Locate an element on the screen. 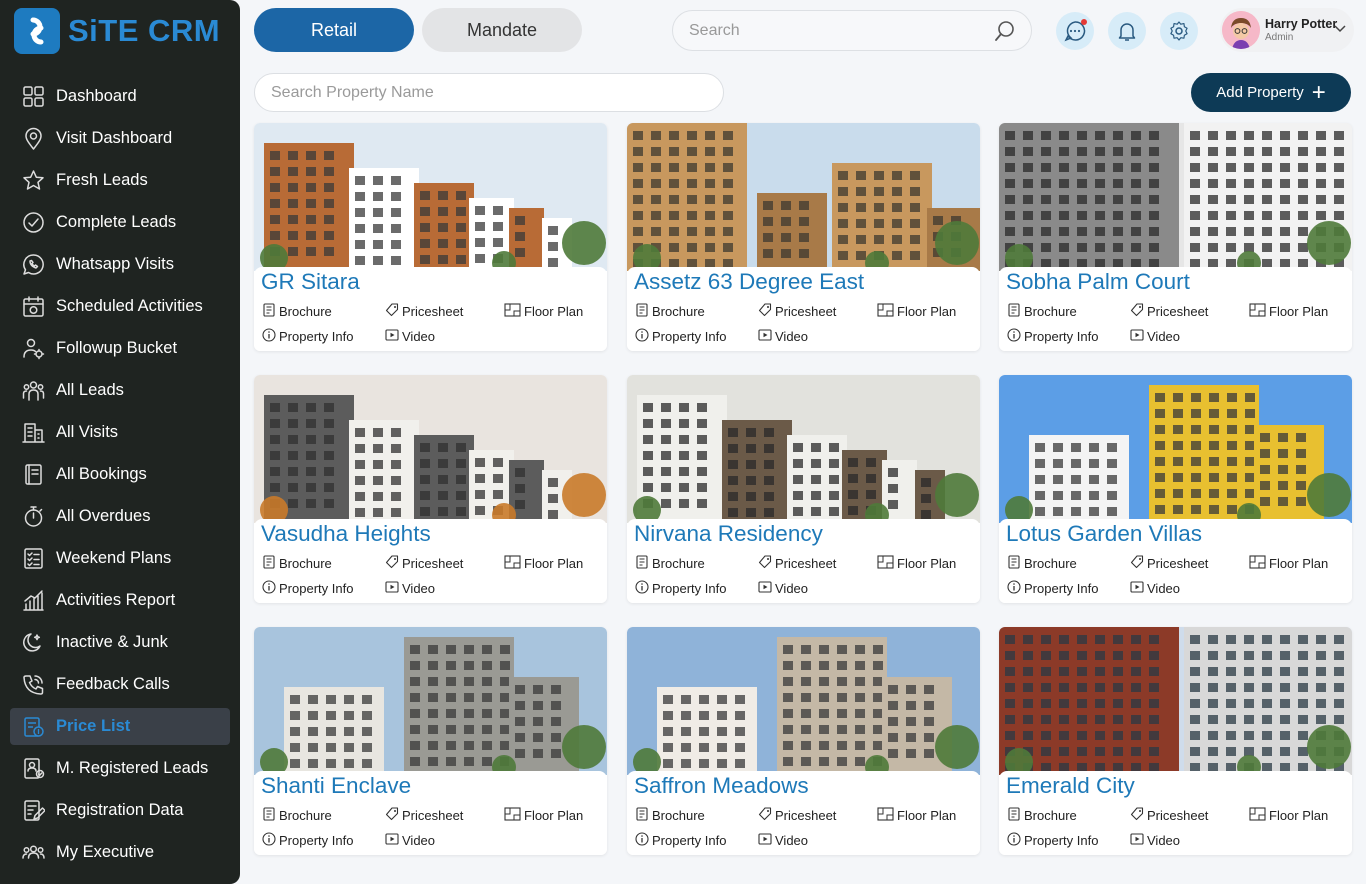 The image size is (1366, 884). sidebar-item-all-overdues: All Overdues is located at coordinates (120, 516).